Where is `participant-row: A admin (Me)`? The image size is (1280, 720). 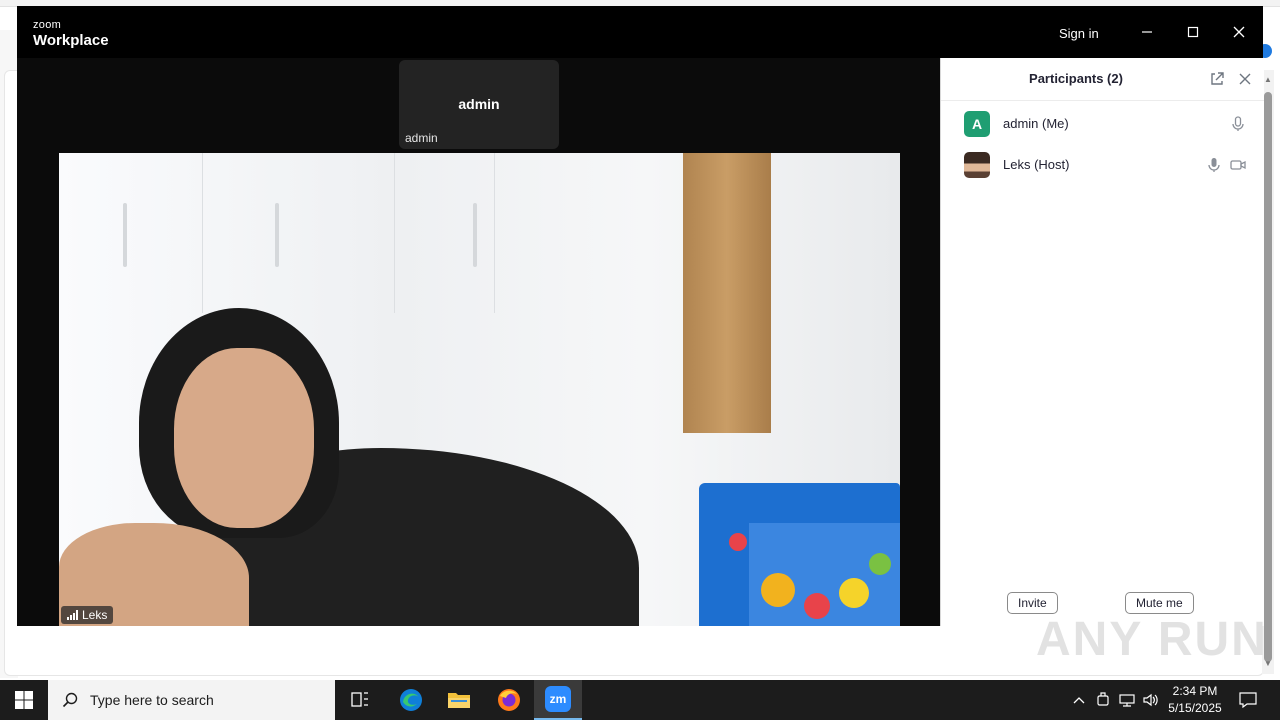
participant-row: A admin (Me) is located at coordinates (1102, 124).